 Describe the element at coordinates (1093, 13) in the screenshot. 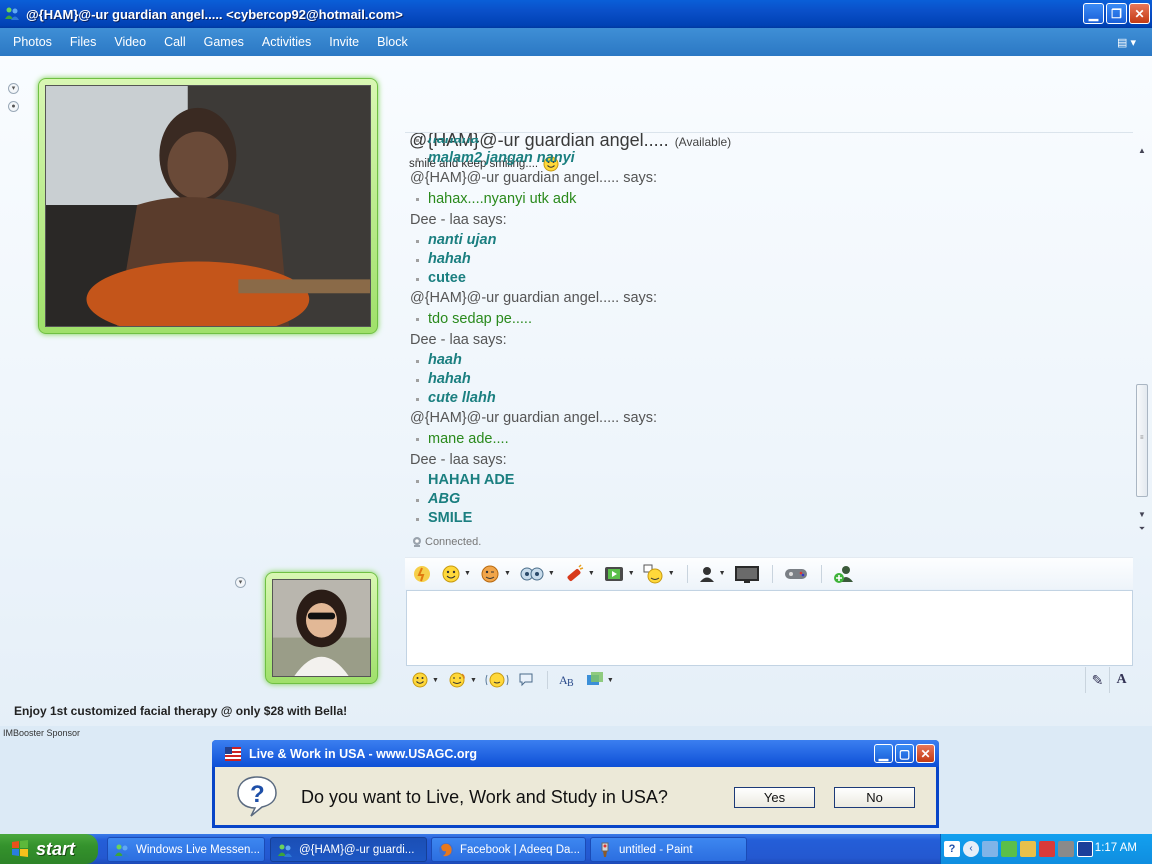

I see `minimize-button: ▁` at that location.